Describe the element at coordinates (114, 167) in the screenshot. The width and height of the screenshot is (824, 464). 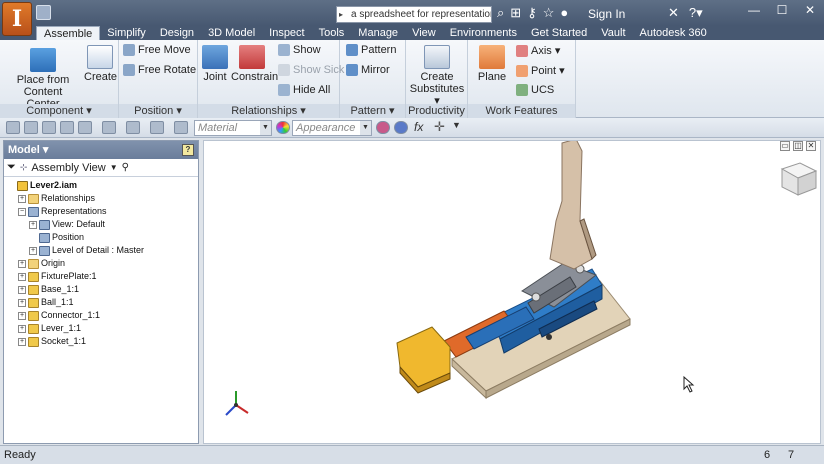
I see `chevron-down-icon: ▼` at that location.